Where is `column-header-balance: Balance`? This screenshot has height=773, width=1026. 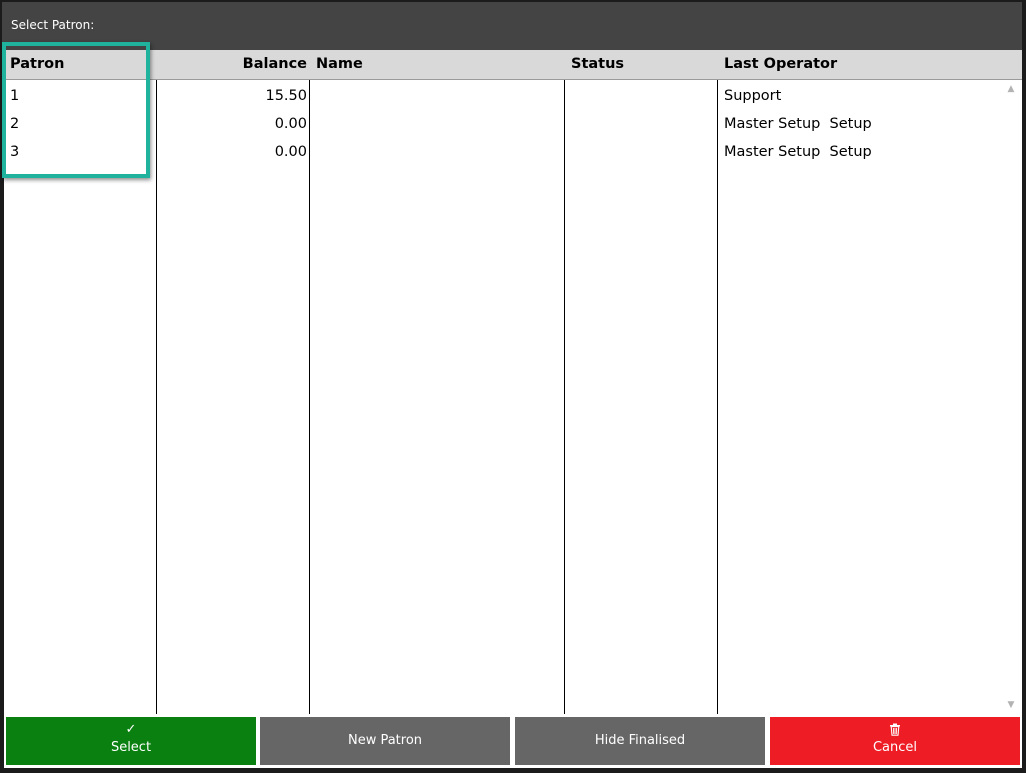
column-header-balance: Balance is located at coordinates (235, 64).